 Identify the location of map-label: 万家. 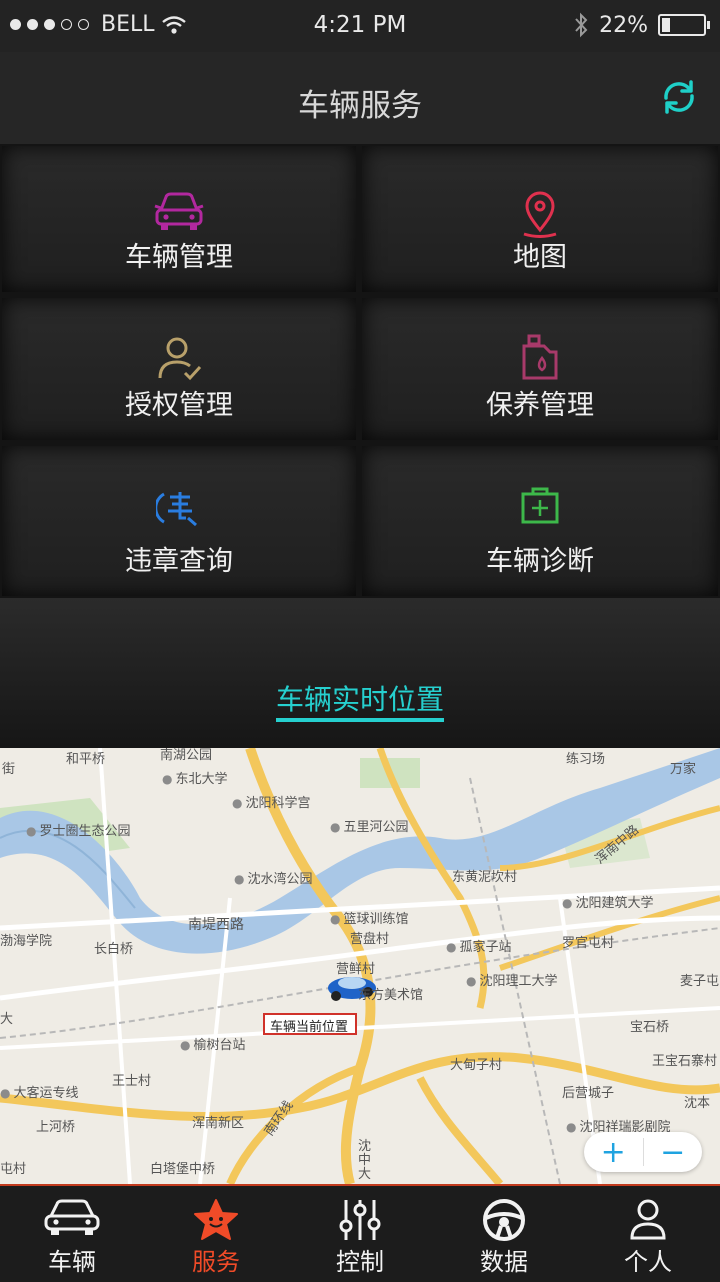
(683, 769).